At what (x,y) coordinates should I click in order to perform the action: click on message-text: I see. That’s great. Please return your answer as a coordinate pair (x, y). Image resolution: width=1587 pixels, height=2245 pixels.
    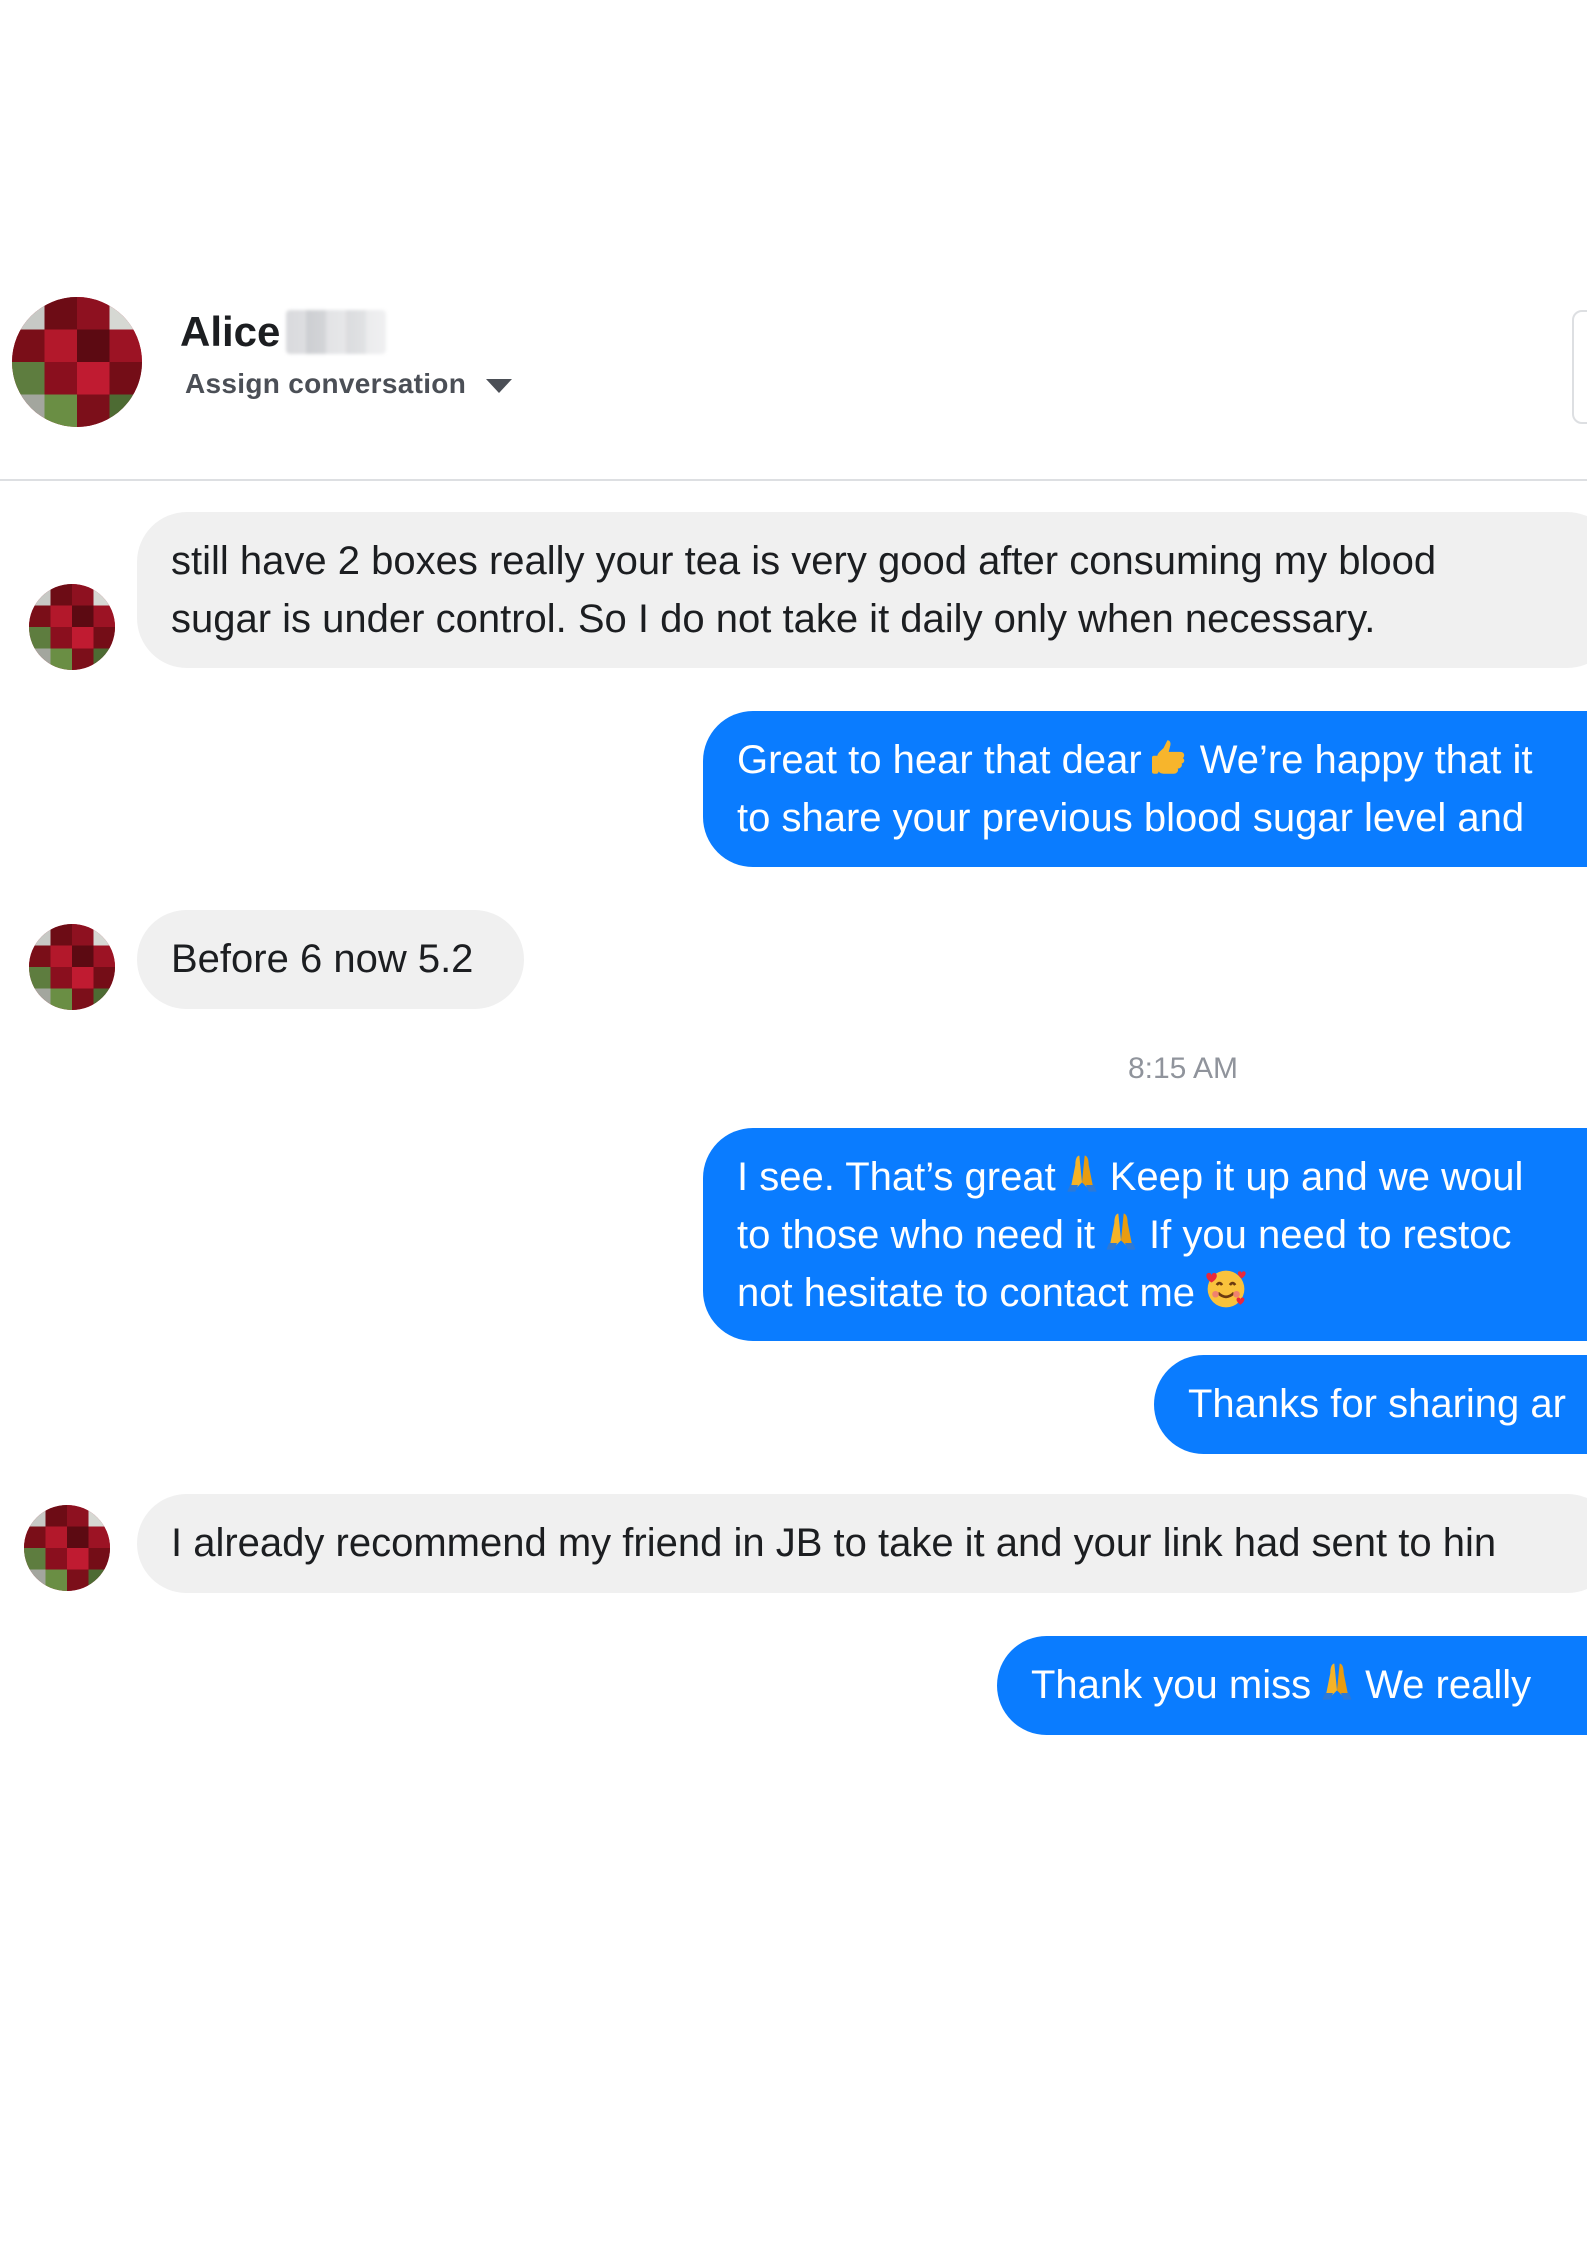
    Looking at the image, I should click on (896, 1177).